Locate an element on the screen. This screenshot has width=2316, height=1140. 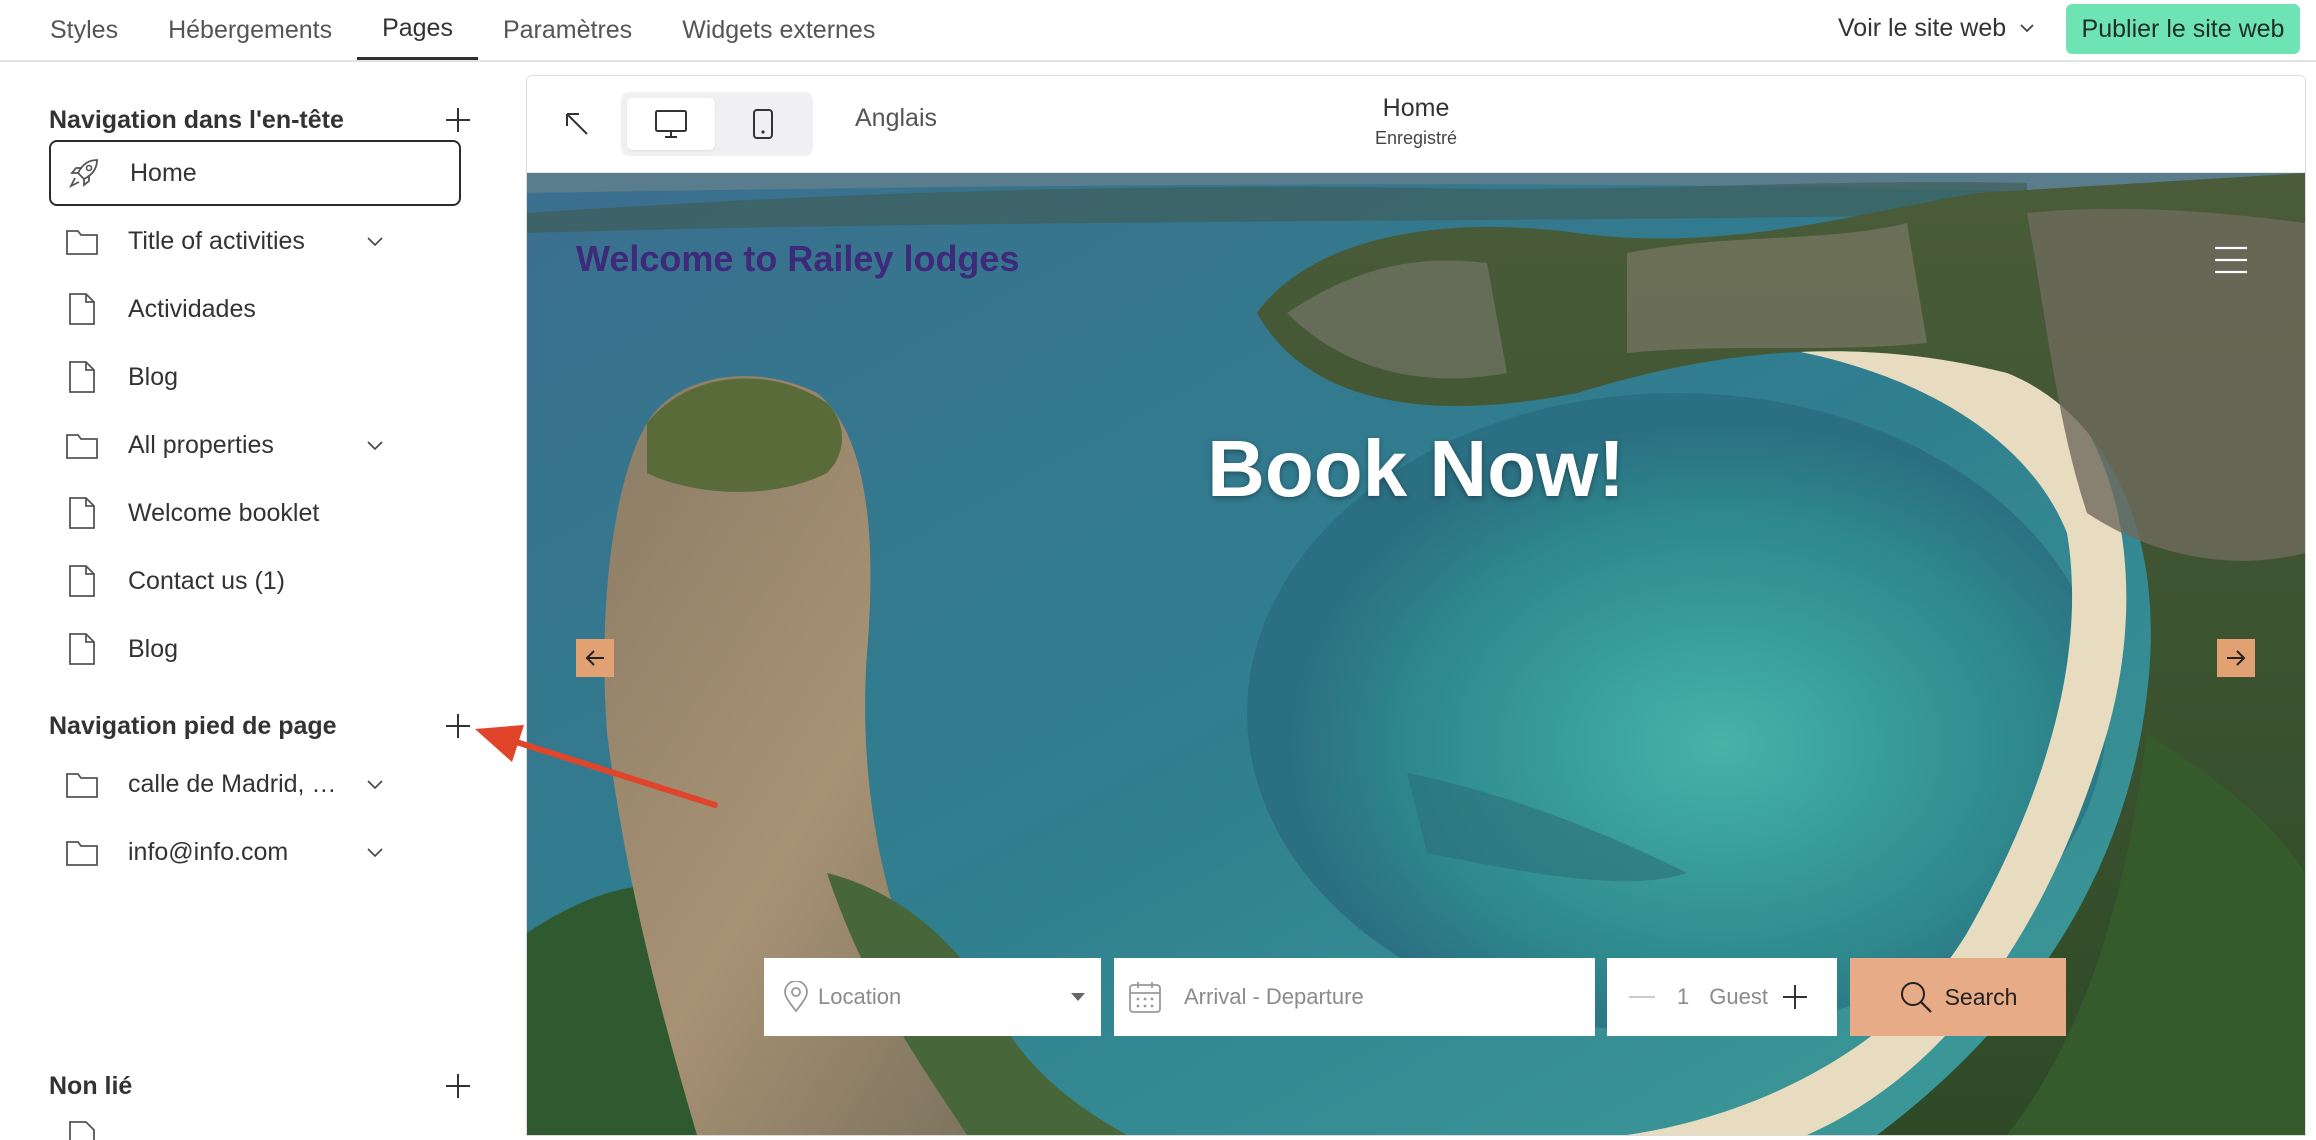
location-select: Location is located at coordinates (932, 997).